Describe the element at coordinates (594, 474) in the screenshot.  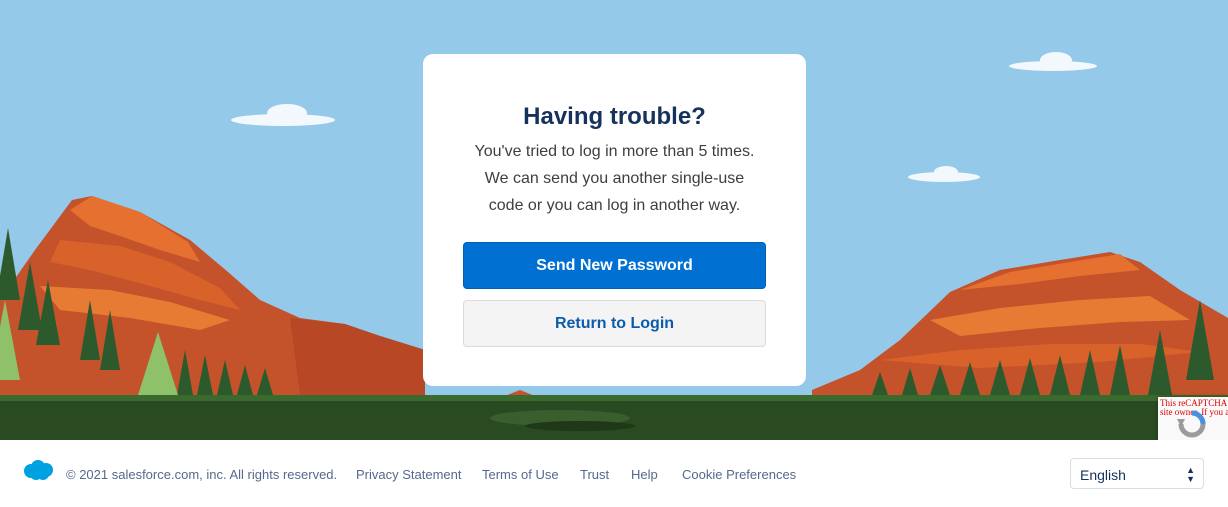
I see `trust-link: Trust` at that location.